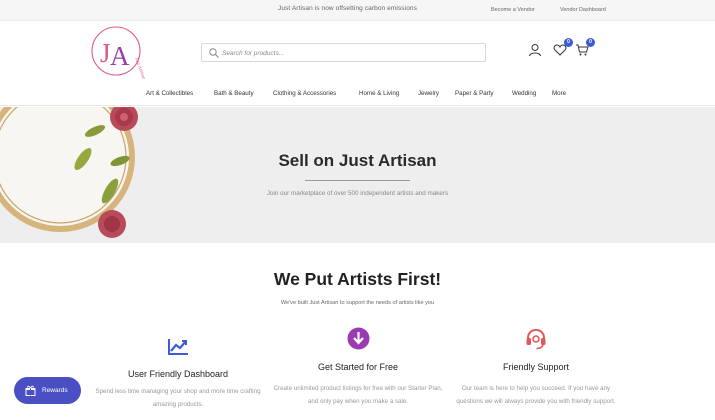 Image resolution: width=715 pixels, height=420 pixels. Describe the element at coordinates (30, 390) in the screenshot. I see `gift-icon` at that location.